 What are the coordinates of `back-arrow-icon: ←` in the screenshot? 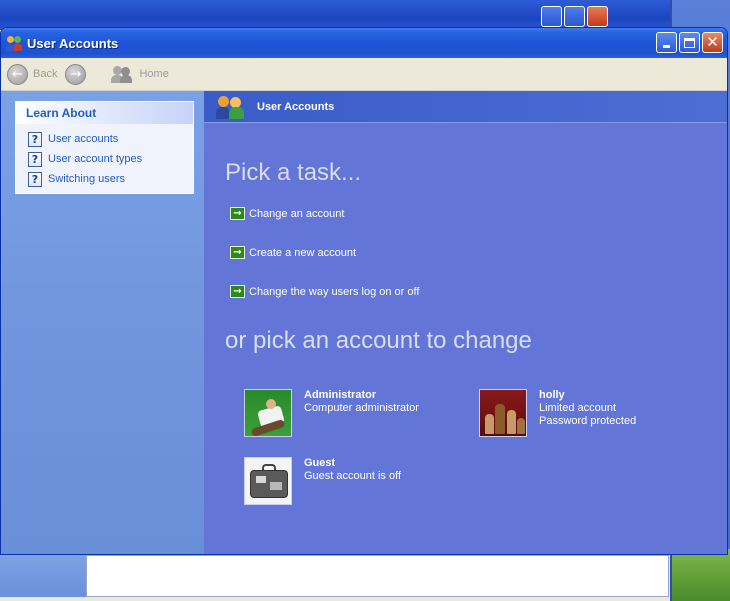 It's located at (17, 74).